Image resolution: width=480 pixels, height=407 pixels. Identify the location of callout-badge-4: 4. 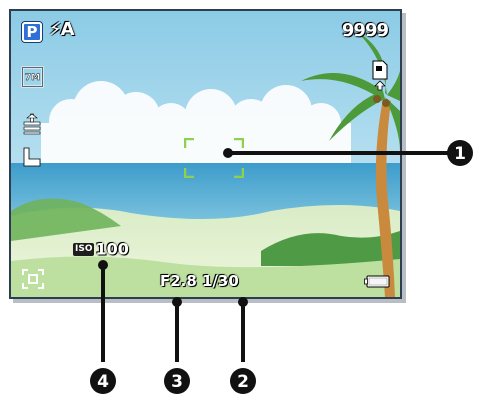
(103, 381).